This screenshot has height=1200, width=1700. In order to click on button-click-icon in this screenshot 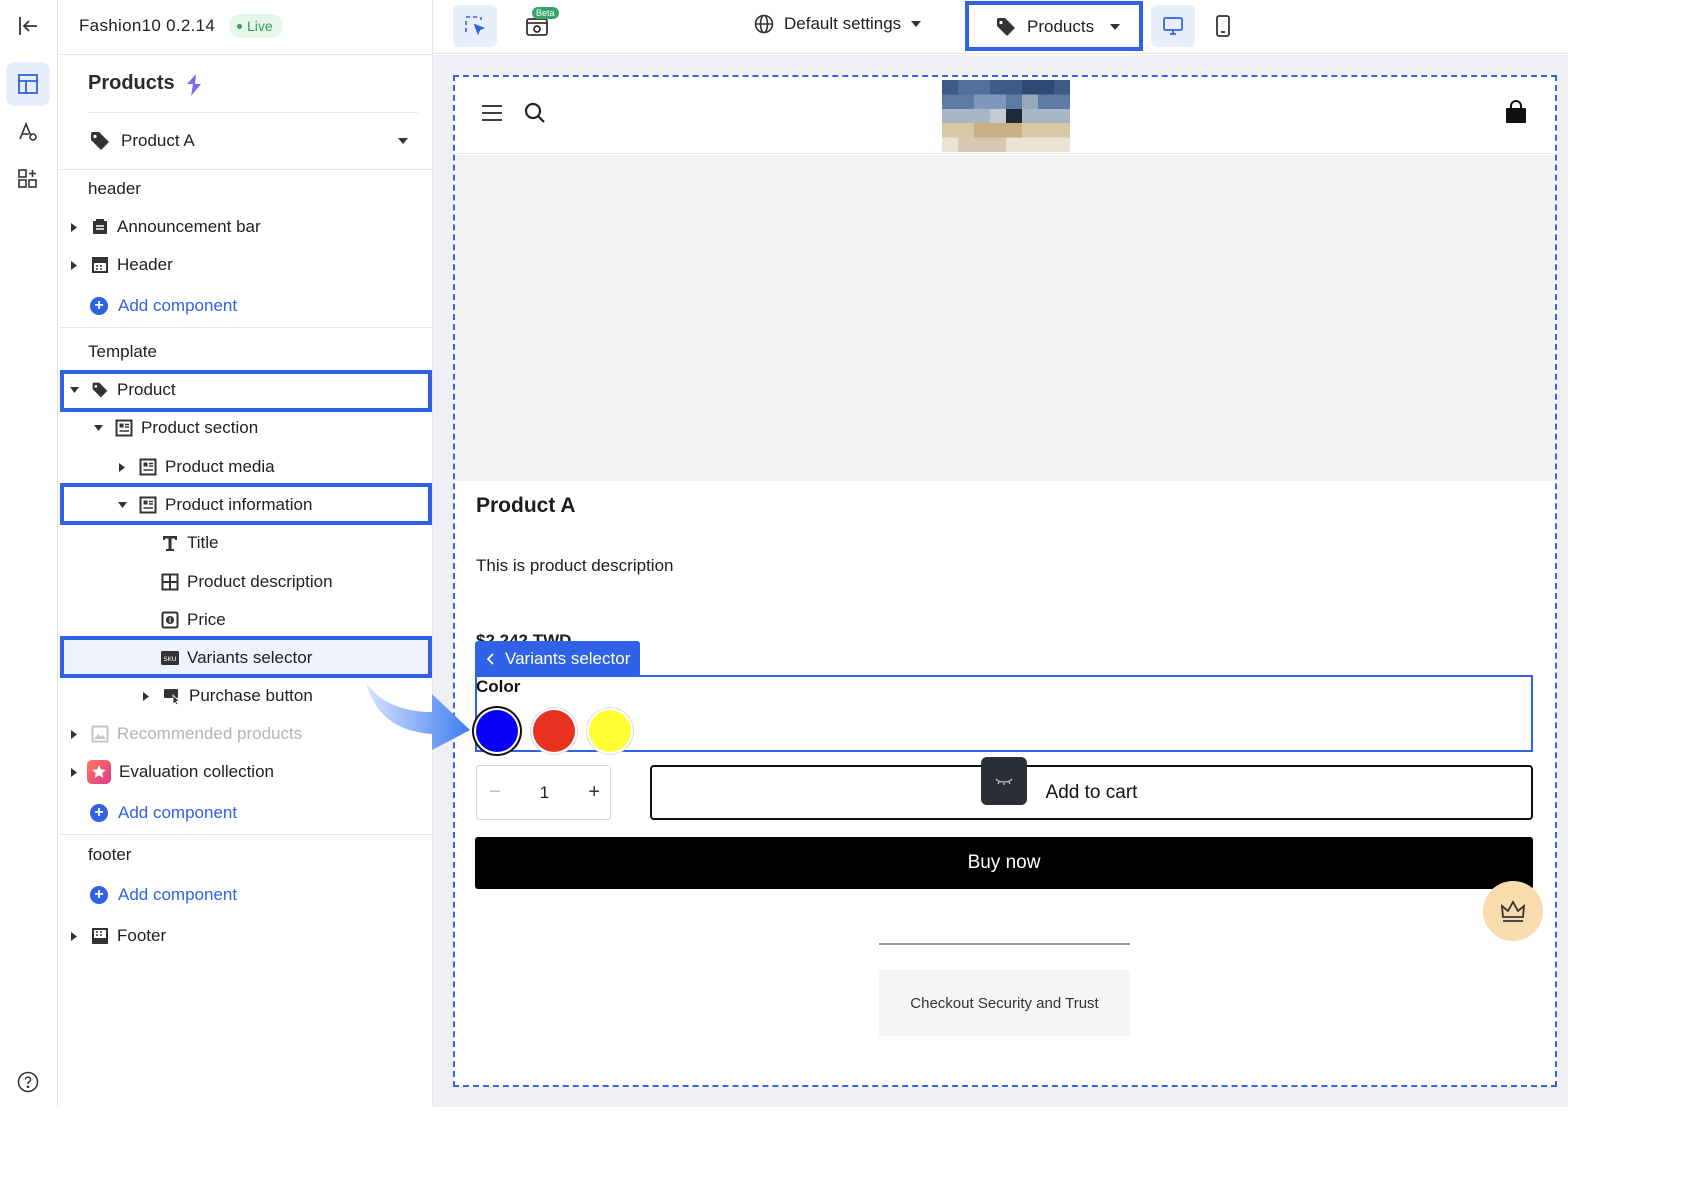, I will do `click(172, 696)`.